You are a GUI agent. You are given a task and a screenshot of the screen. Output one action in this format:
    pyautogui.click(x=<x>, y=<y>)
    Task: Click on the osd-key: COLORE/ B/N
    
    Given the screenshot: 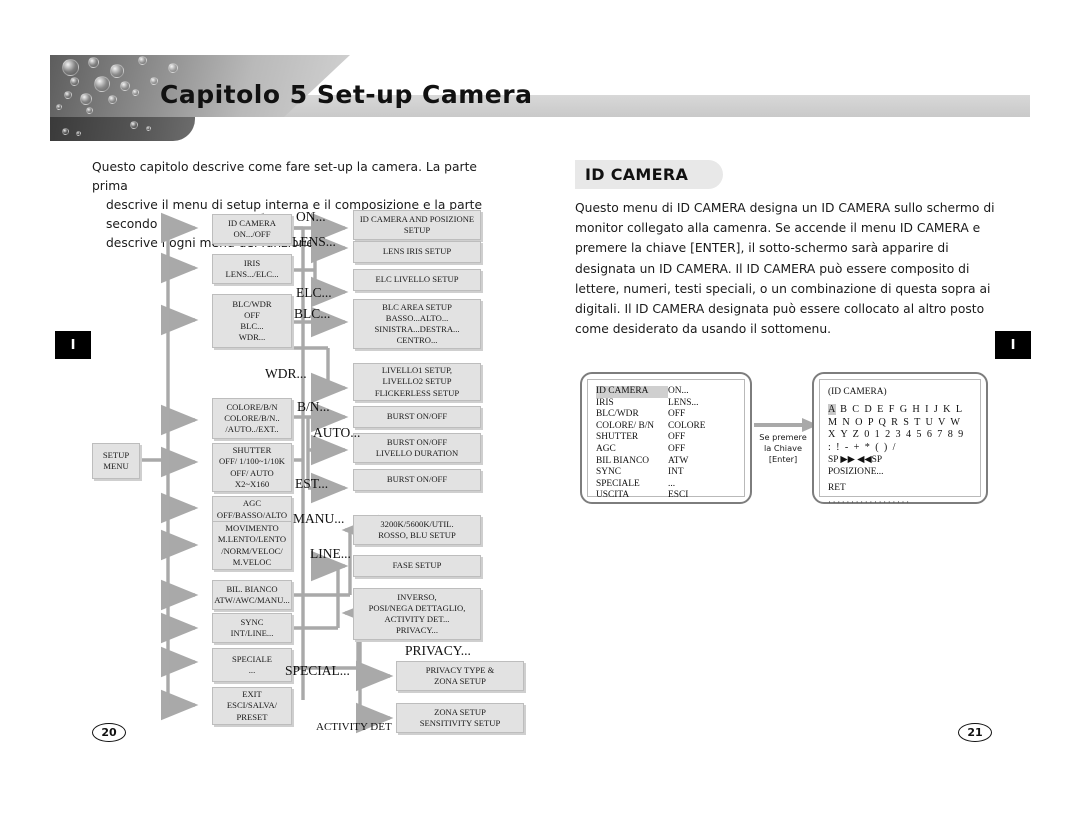 What is the action you would take?
    pyautogui.click(x=625, y=425)
    